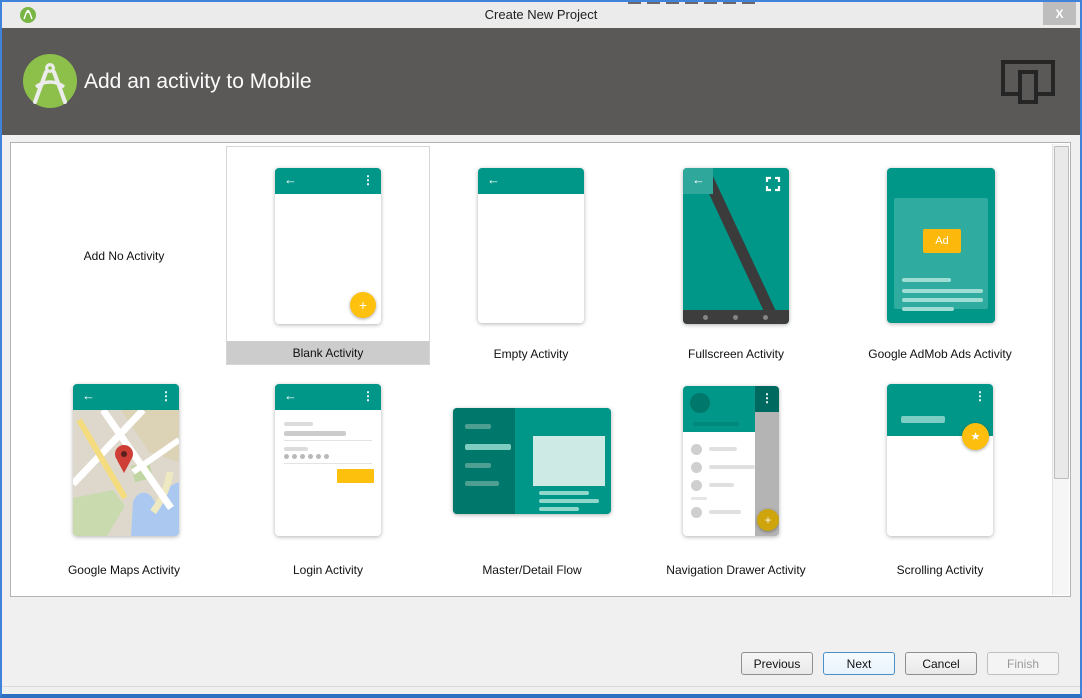  I want to click on activity-label: Google AdMob Ads Activity, so click(940, 354).